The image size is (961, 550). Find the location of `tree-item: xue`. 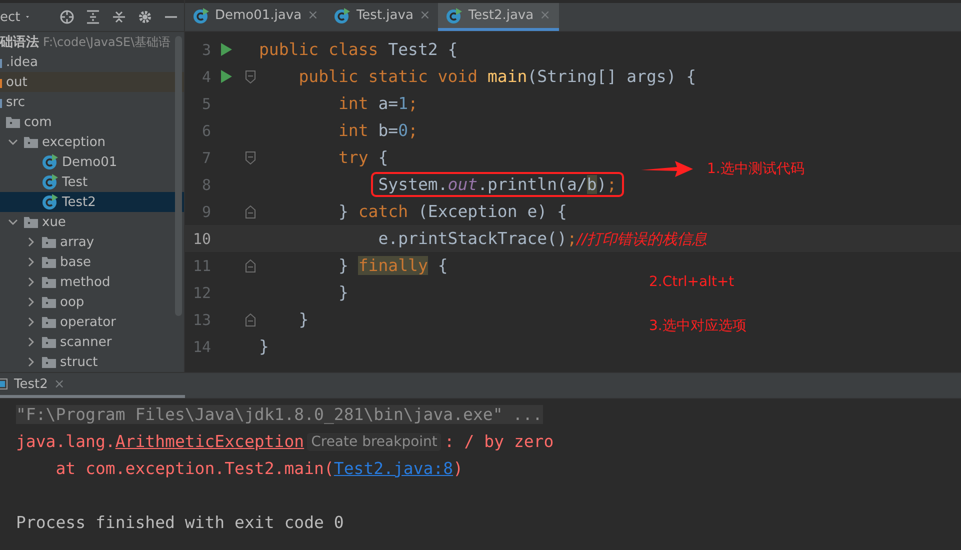

tree-item: xue is located at coordinates (92, 222).